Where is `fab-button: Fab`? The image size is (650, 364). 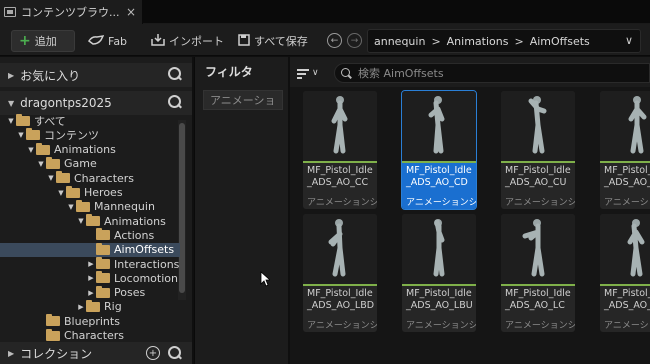 fab-button: Fab is located at coordinates (107, 41).